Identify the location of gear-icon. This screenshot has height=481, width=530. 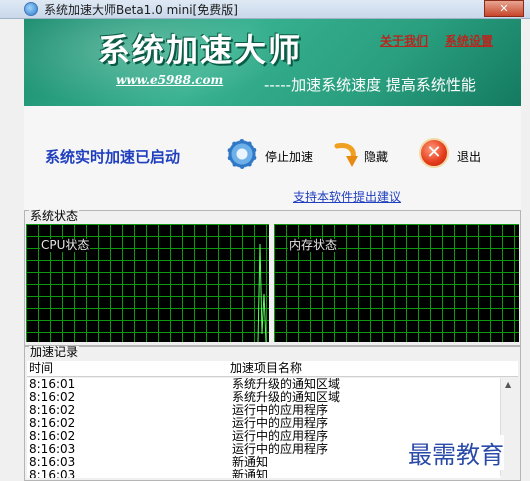
(242, 154).